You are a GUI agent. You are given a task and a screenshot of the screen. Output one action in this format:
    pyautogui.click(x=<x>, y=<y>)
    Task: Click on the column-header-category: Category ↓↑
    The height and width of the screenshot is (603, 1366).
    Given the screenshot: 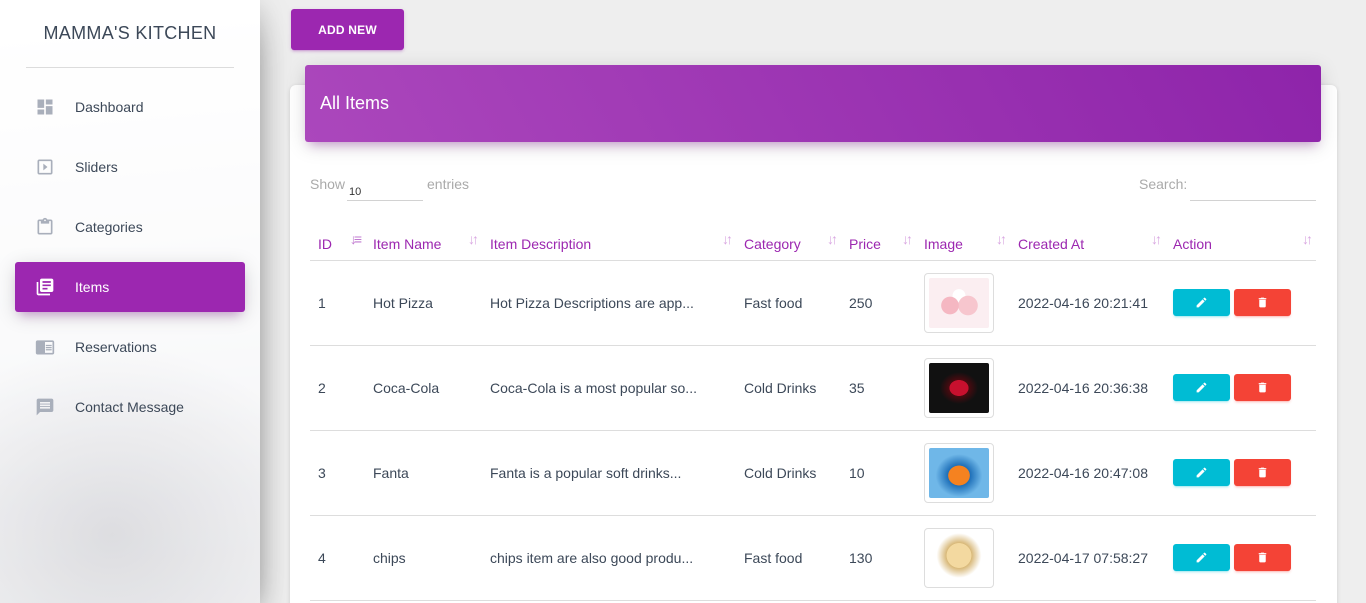 What is the action you would take?
    pyautogui.click(x=788, y=244)
    